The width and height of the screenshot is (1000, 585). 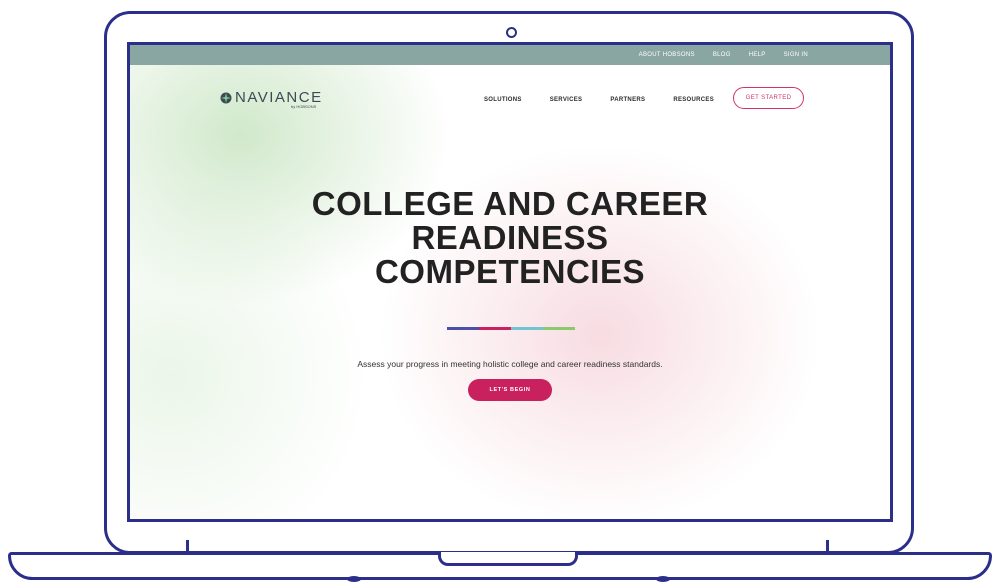 What do you see at coordinates (667, 55) in the screenshot?
I see `about-hobsons-link: ABOUT HOBSONS` at bounding box center [667, 55].